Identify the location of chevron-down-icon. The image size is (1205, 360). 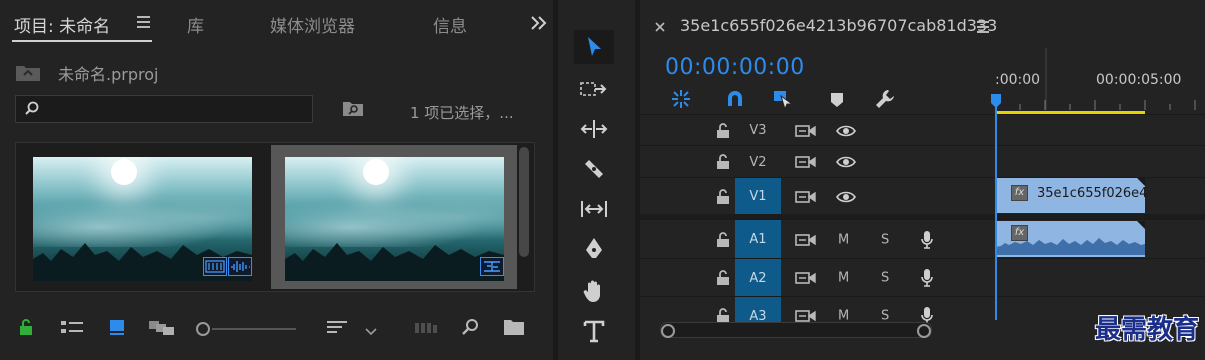
(371, 331).